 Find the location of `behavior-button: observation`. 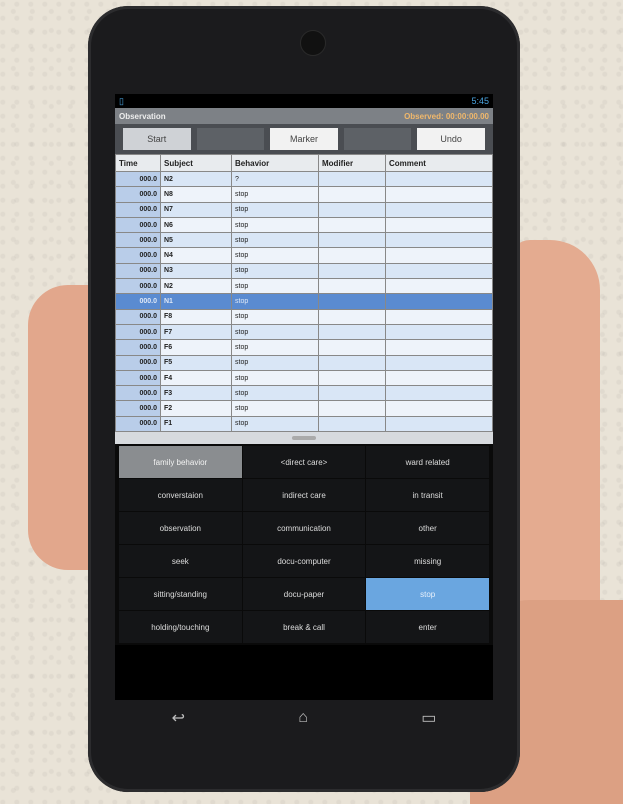

behavior-button: observation is located at coordinates (180, 528).